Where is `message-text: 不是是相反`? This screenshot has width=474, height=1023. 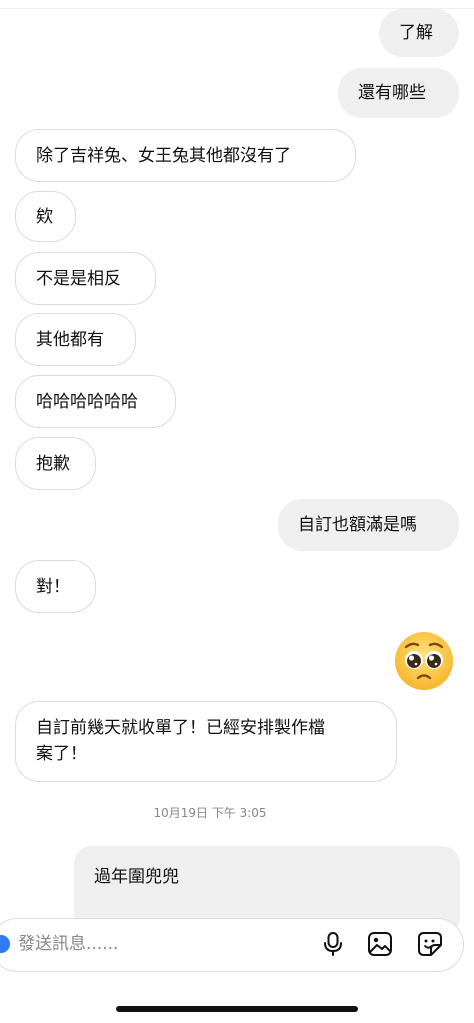
message-text: 不是是相反 is located at coordinates (78, 278).